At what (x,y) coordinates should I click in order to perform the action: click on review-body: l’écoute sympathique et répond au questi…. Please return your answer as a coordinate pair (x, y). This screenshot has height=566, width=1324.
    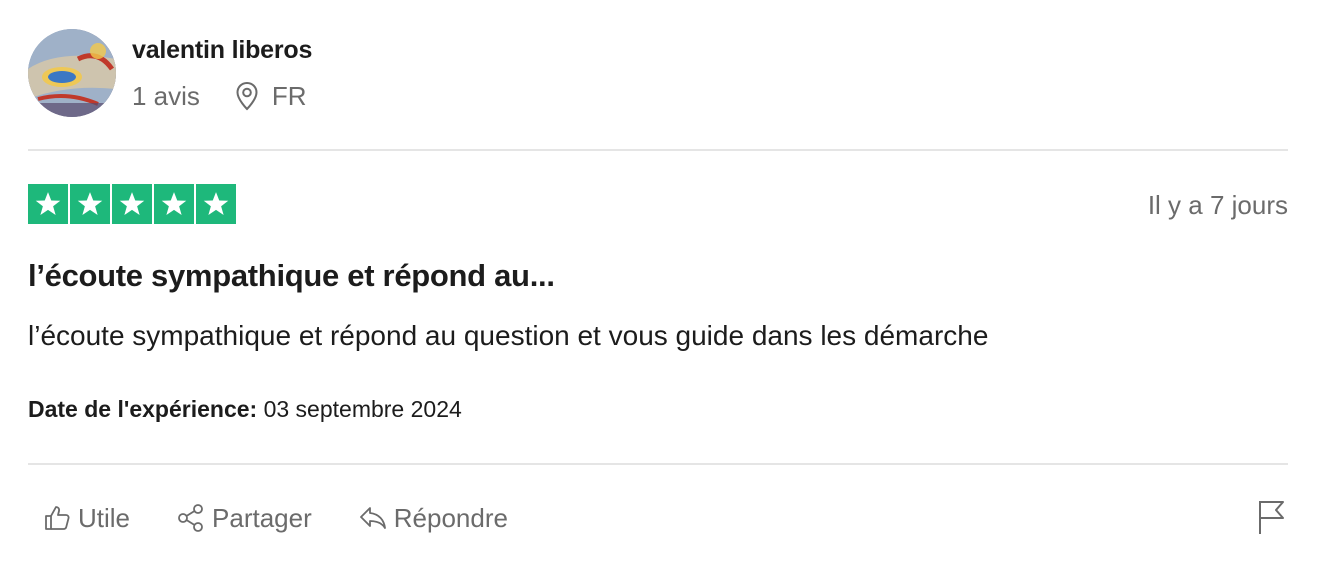
    Looking at the image, I should click on (508, 335).